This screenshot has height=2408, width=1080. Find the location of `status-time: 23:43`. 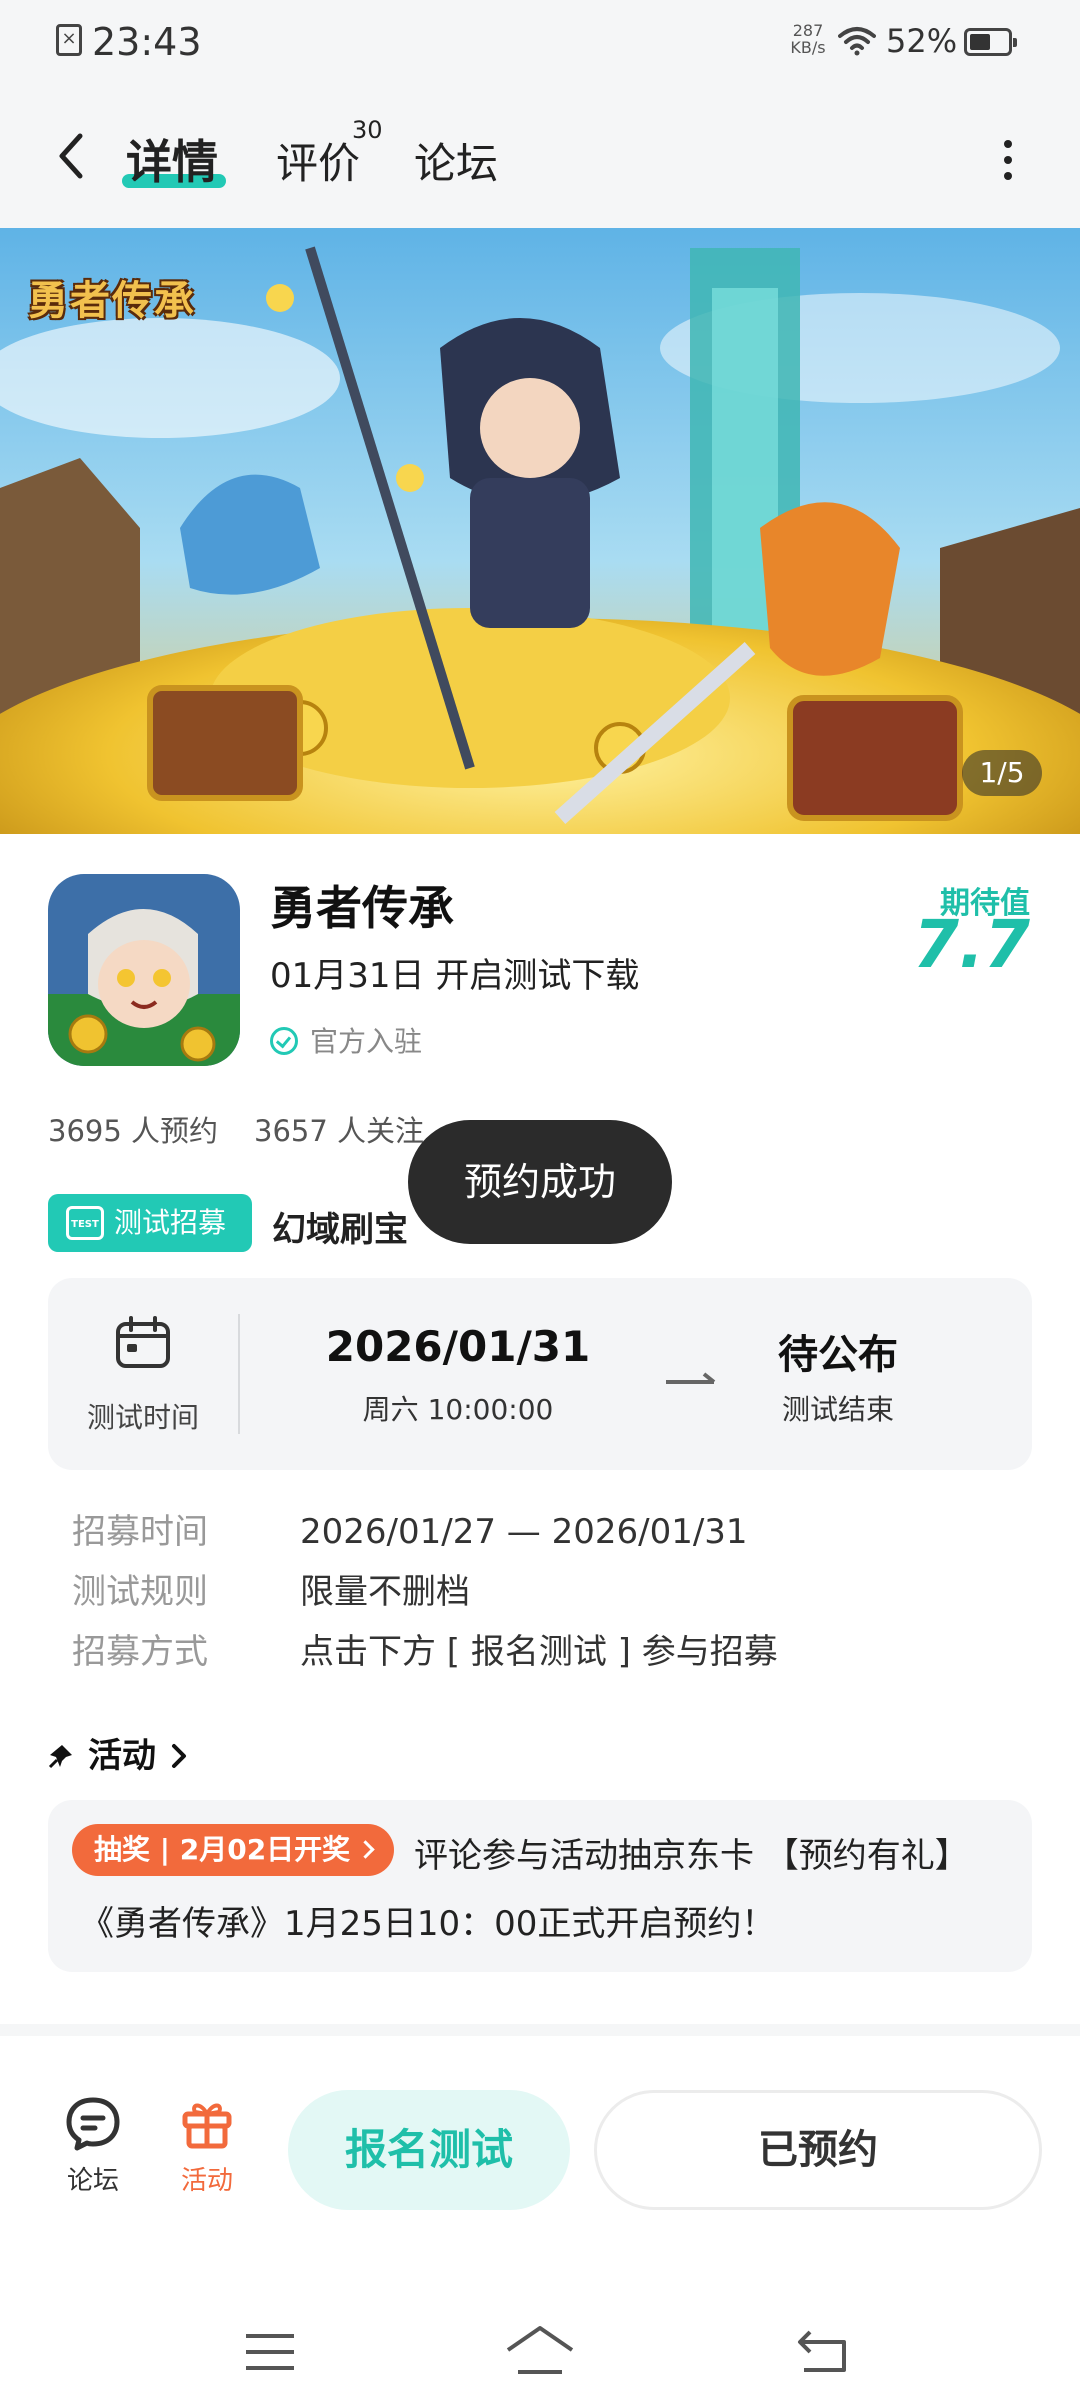

status-time: 23:43 is located at coordinates (147, 42).